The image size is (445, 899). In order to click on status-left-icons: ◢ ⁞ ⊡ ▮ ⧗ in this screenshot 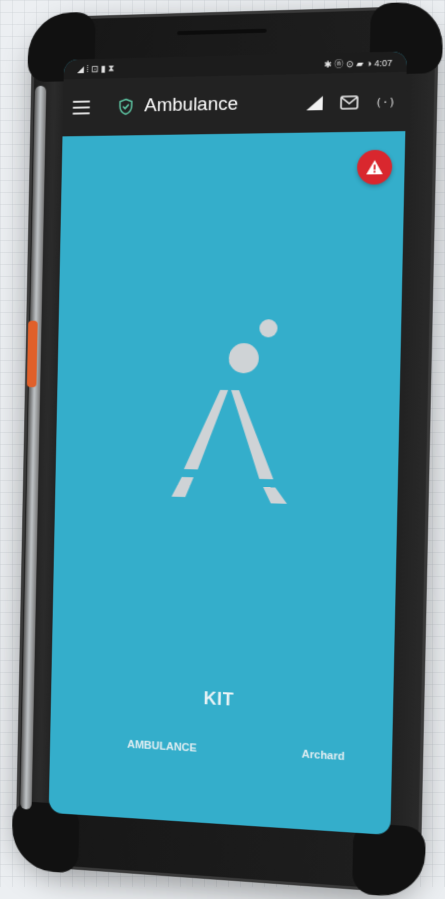, I will do `click(95, 69)`.